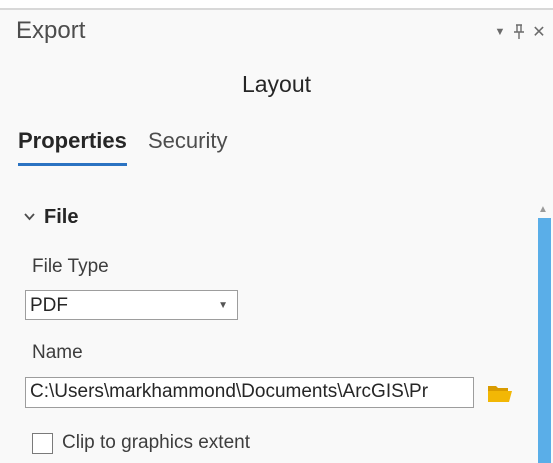 The width and height of the screenshot is (553, 463). Describe the element at coordinates (61, 217) in the screenshot. I see `file-section-title: File` at that location.